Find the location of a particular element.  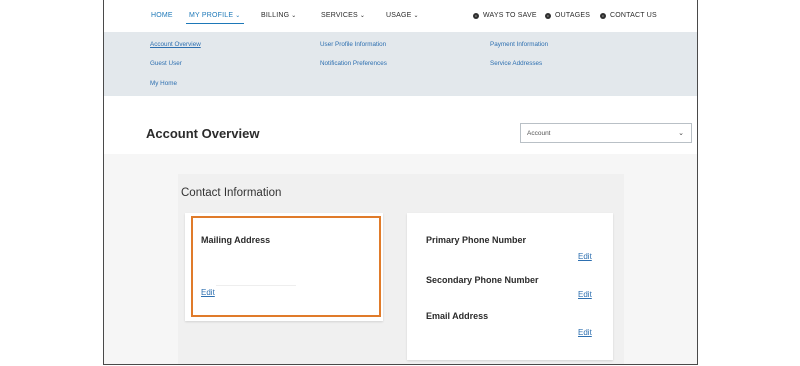

section-title: Contact Information is located at coordinates (231, 193).